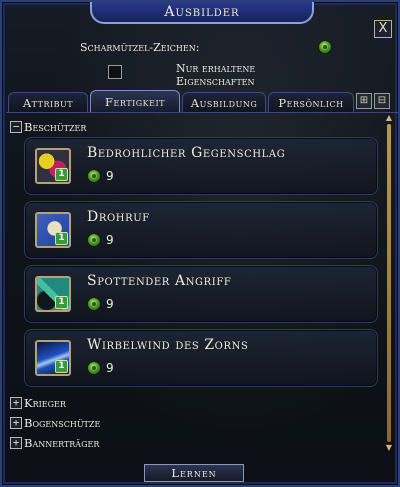  Describe the element at coordinates (186, 153) in the screenshot. I see `skill-name: Bedrohlicher Gegenschlag` at that location.